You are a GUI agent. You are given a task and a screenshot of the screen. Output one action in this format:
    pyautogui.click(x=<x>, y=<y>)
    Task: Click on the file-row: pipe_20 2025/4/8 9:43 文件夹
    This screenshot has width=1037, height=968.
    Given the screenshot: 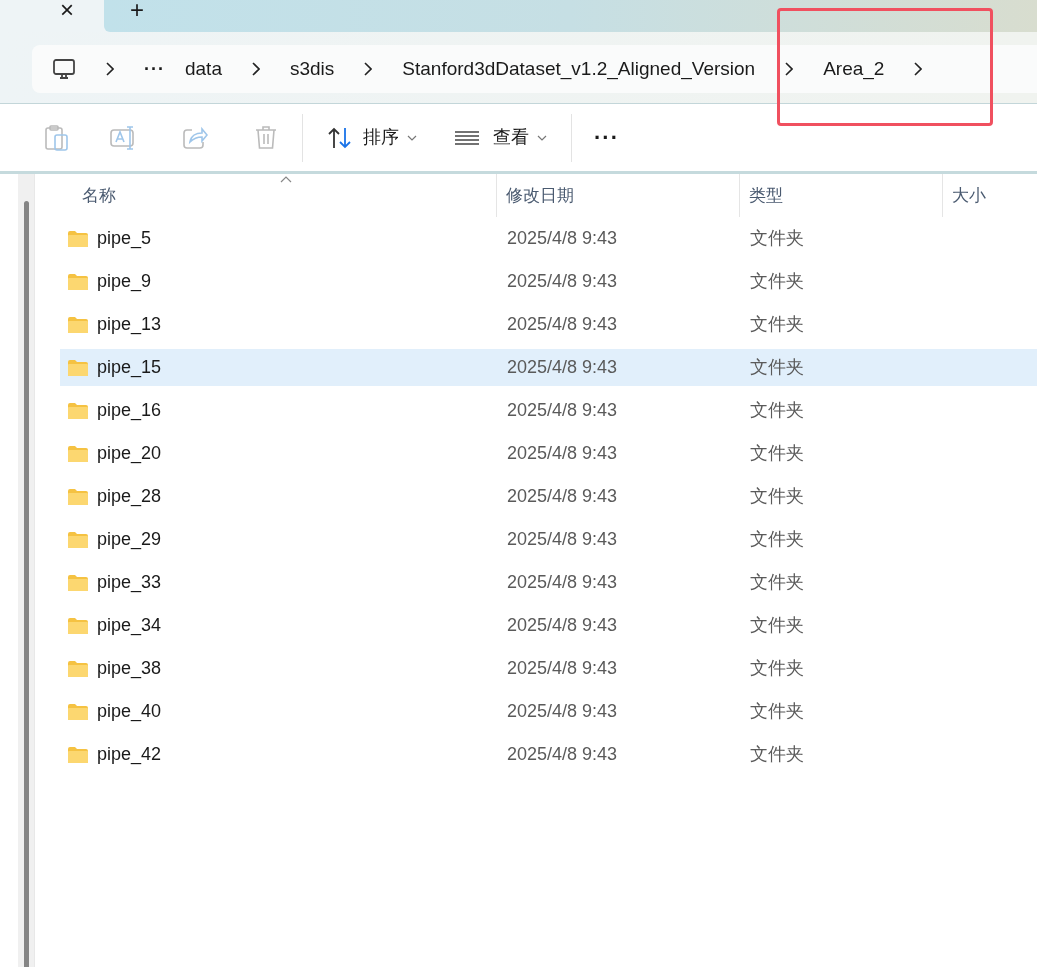 What is the action you would take?
    pyautogui.click(x=548, y=453)
    